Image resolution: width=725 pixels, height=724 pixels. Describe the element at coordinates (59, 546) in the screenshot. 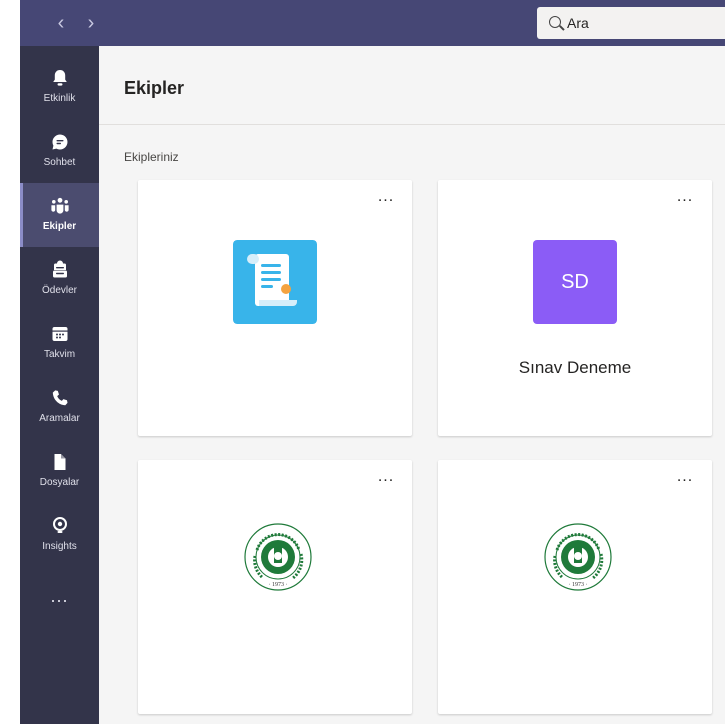

I see `rail-label: Insights` at that location.